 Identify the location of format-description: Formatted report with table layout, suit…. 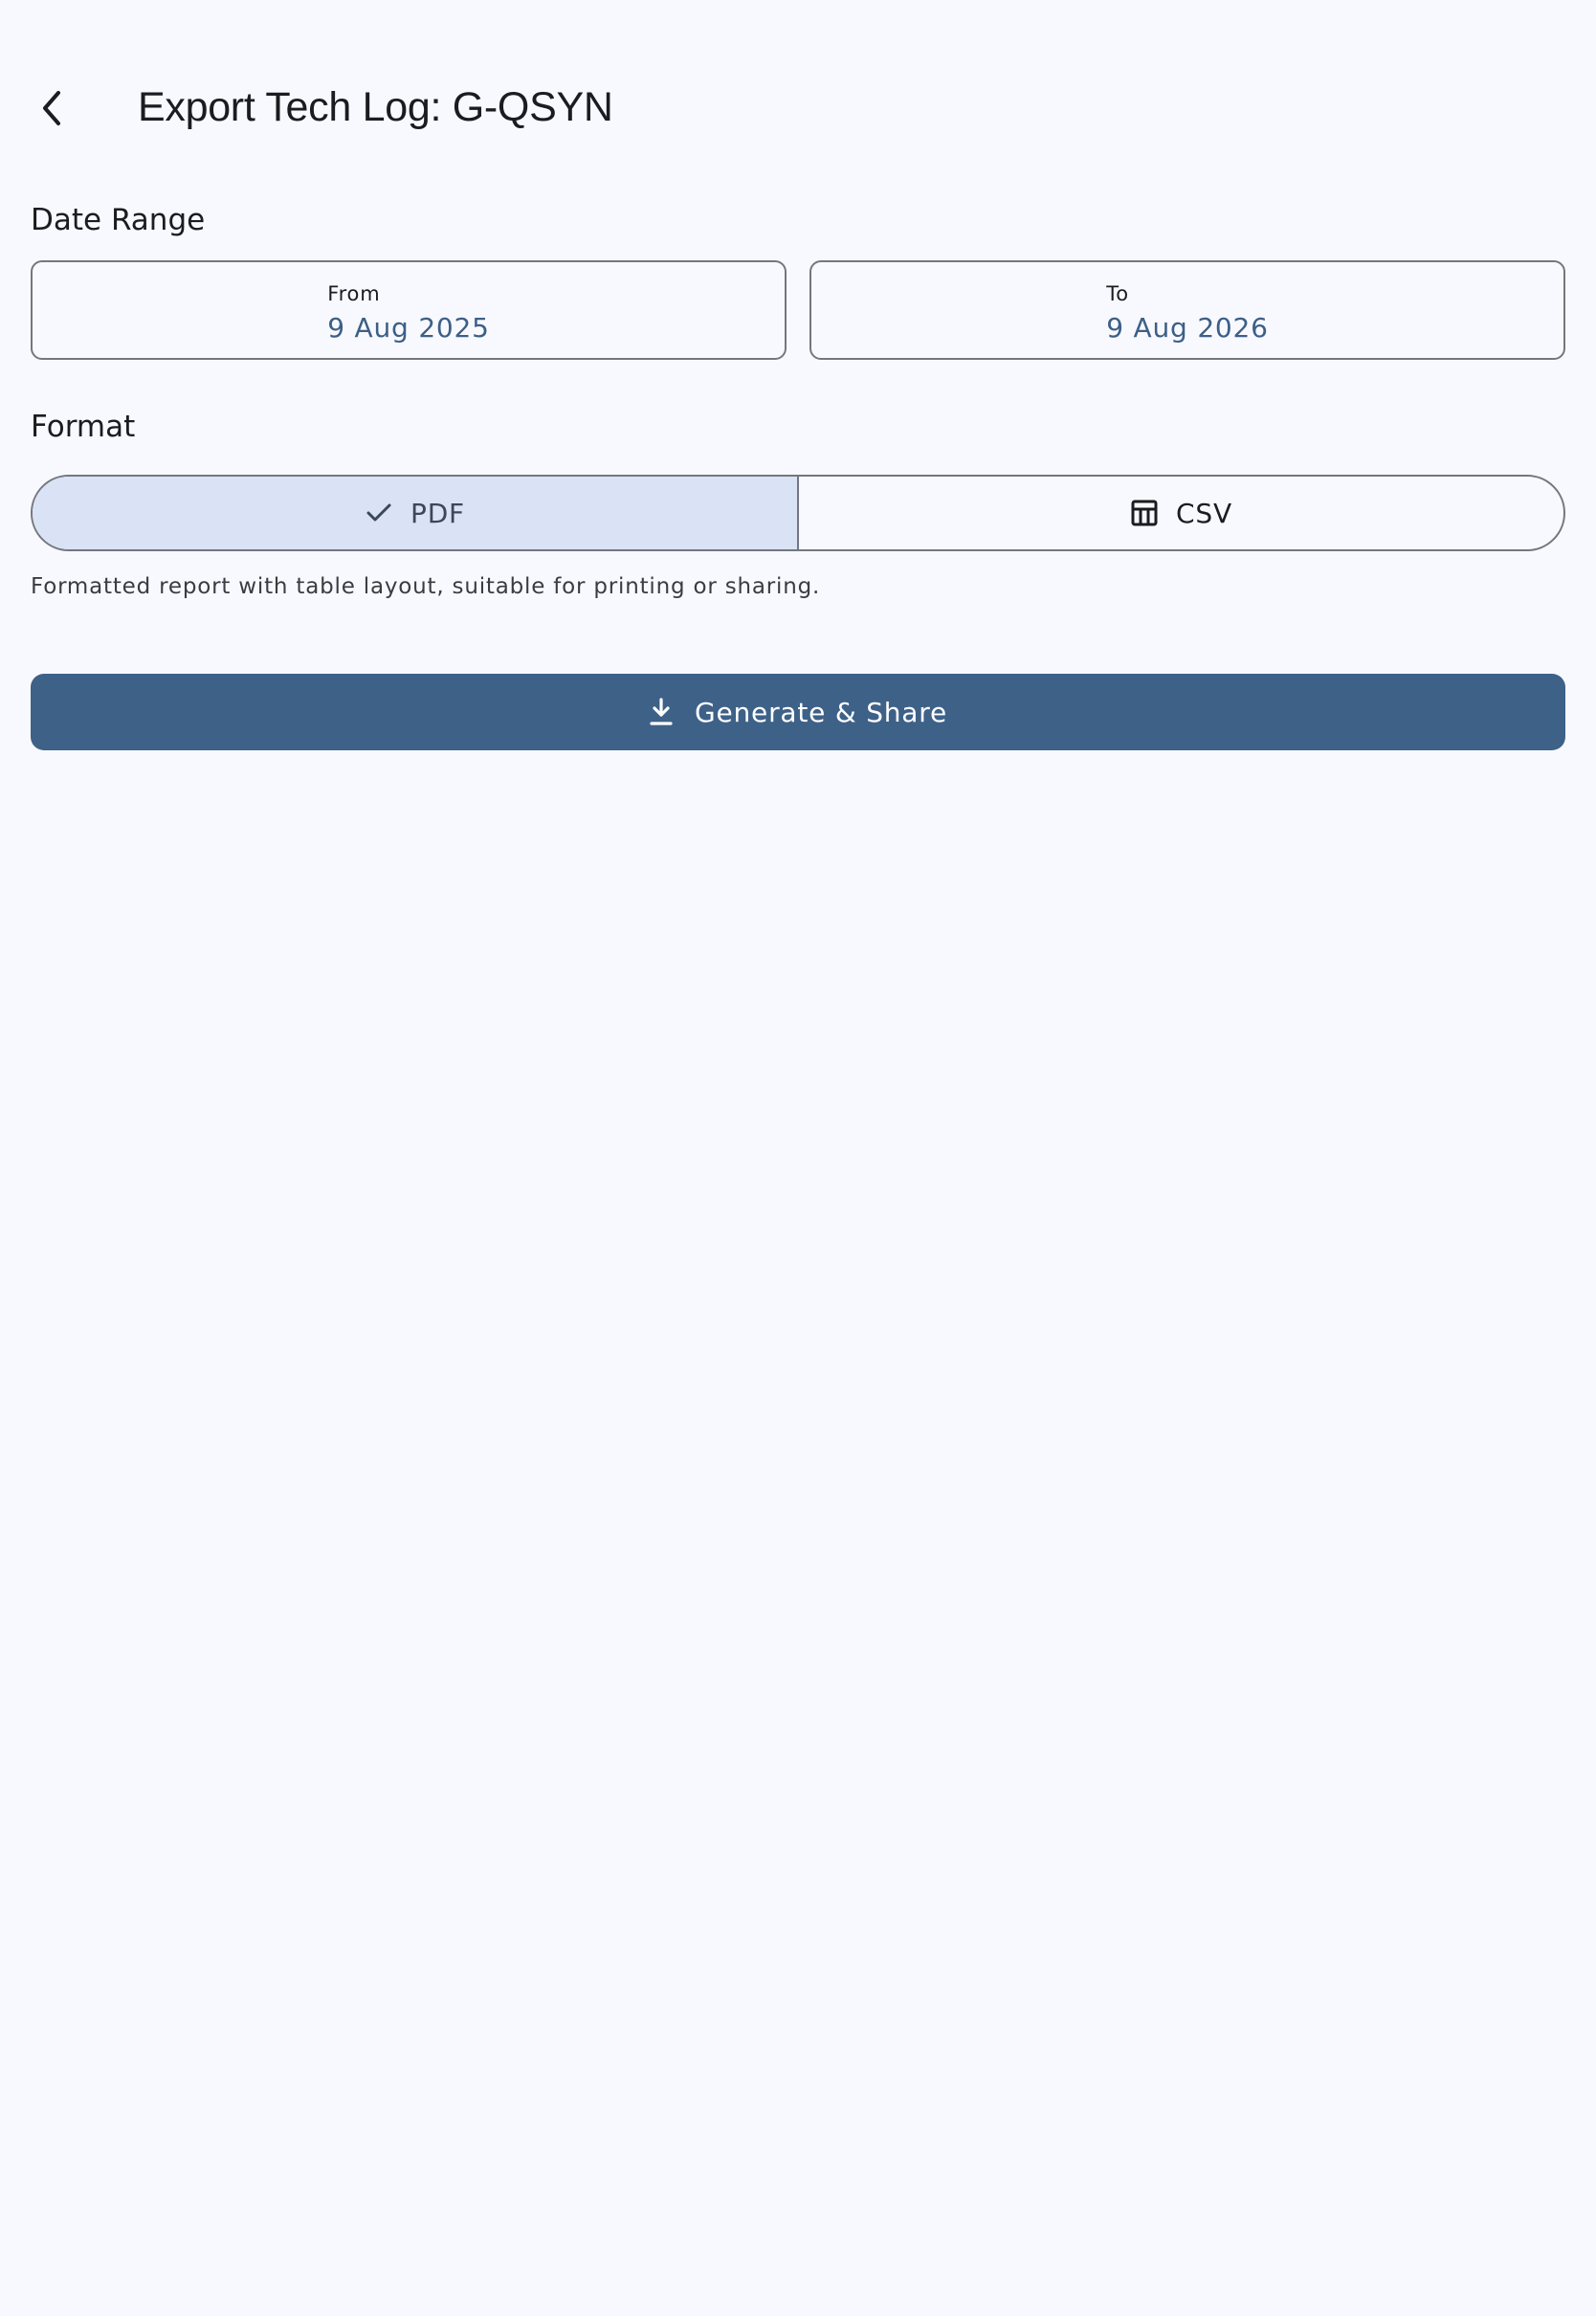
(426, 586).